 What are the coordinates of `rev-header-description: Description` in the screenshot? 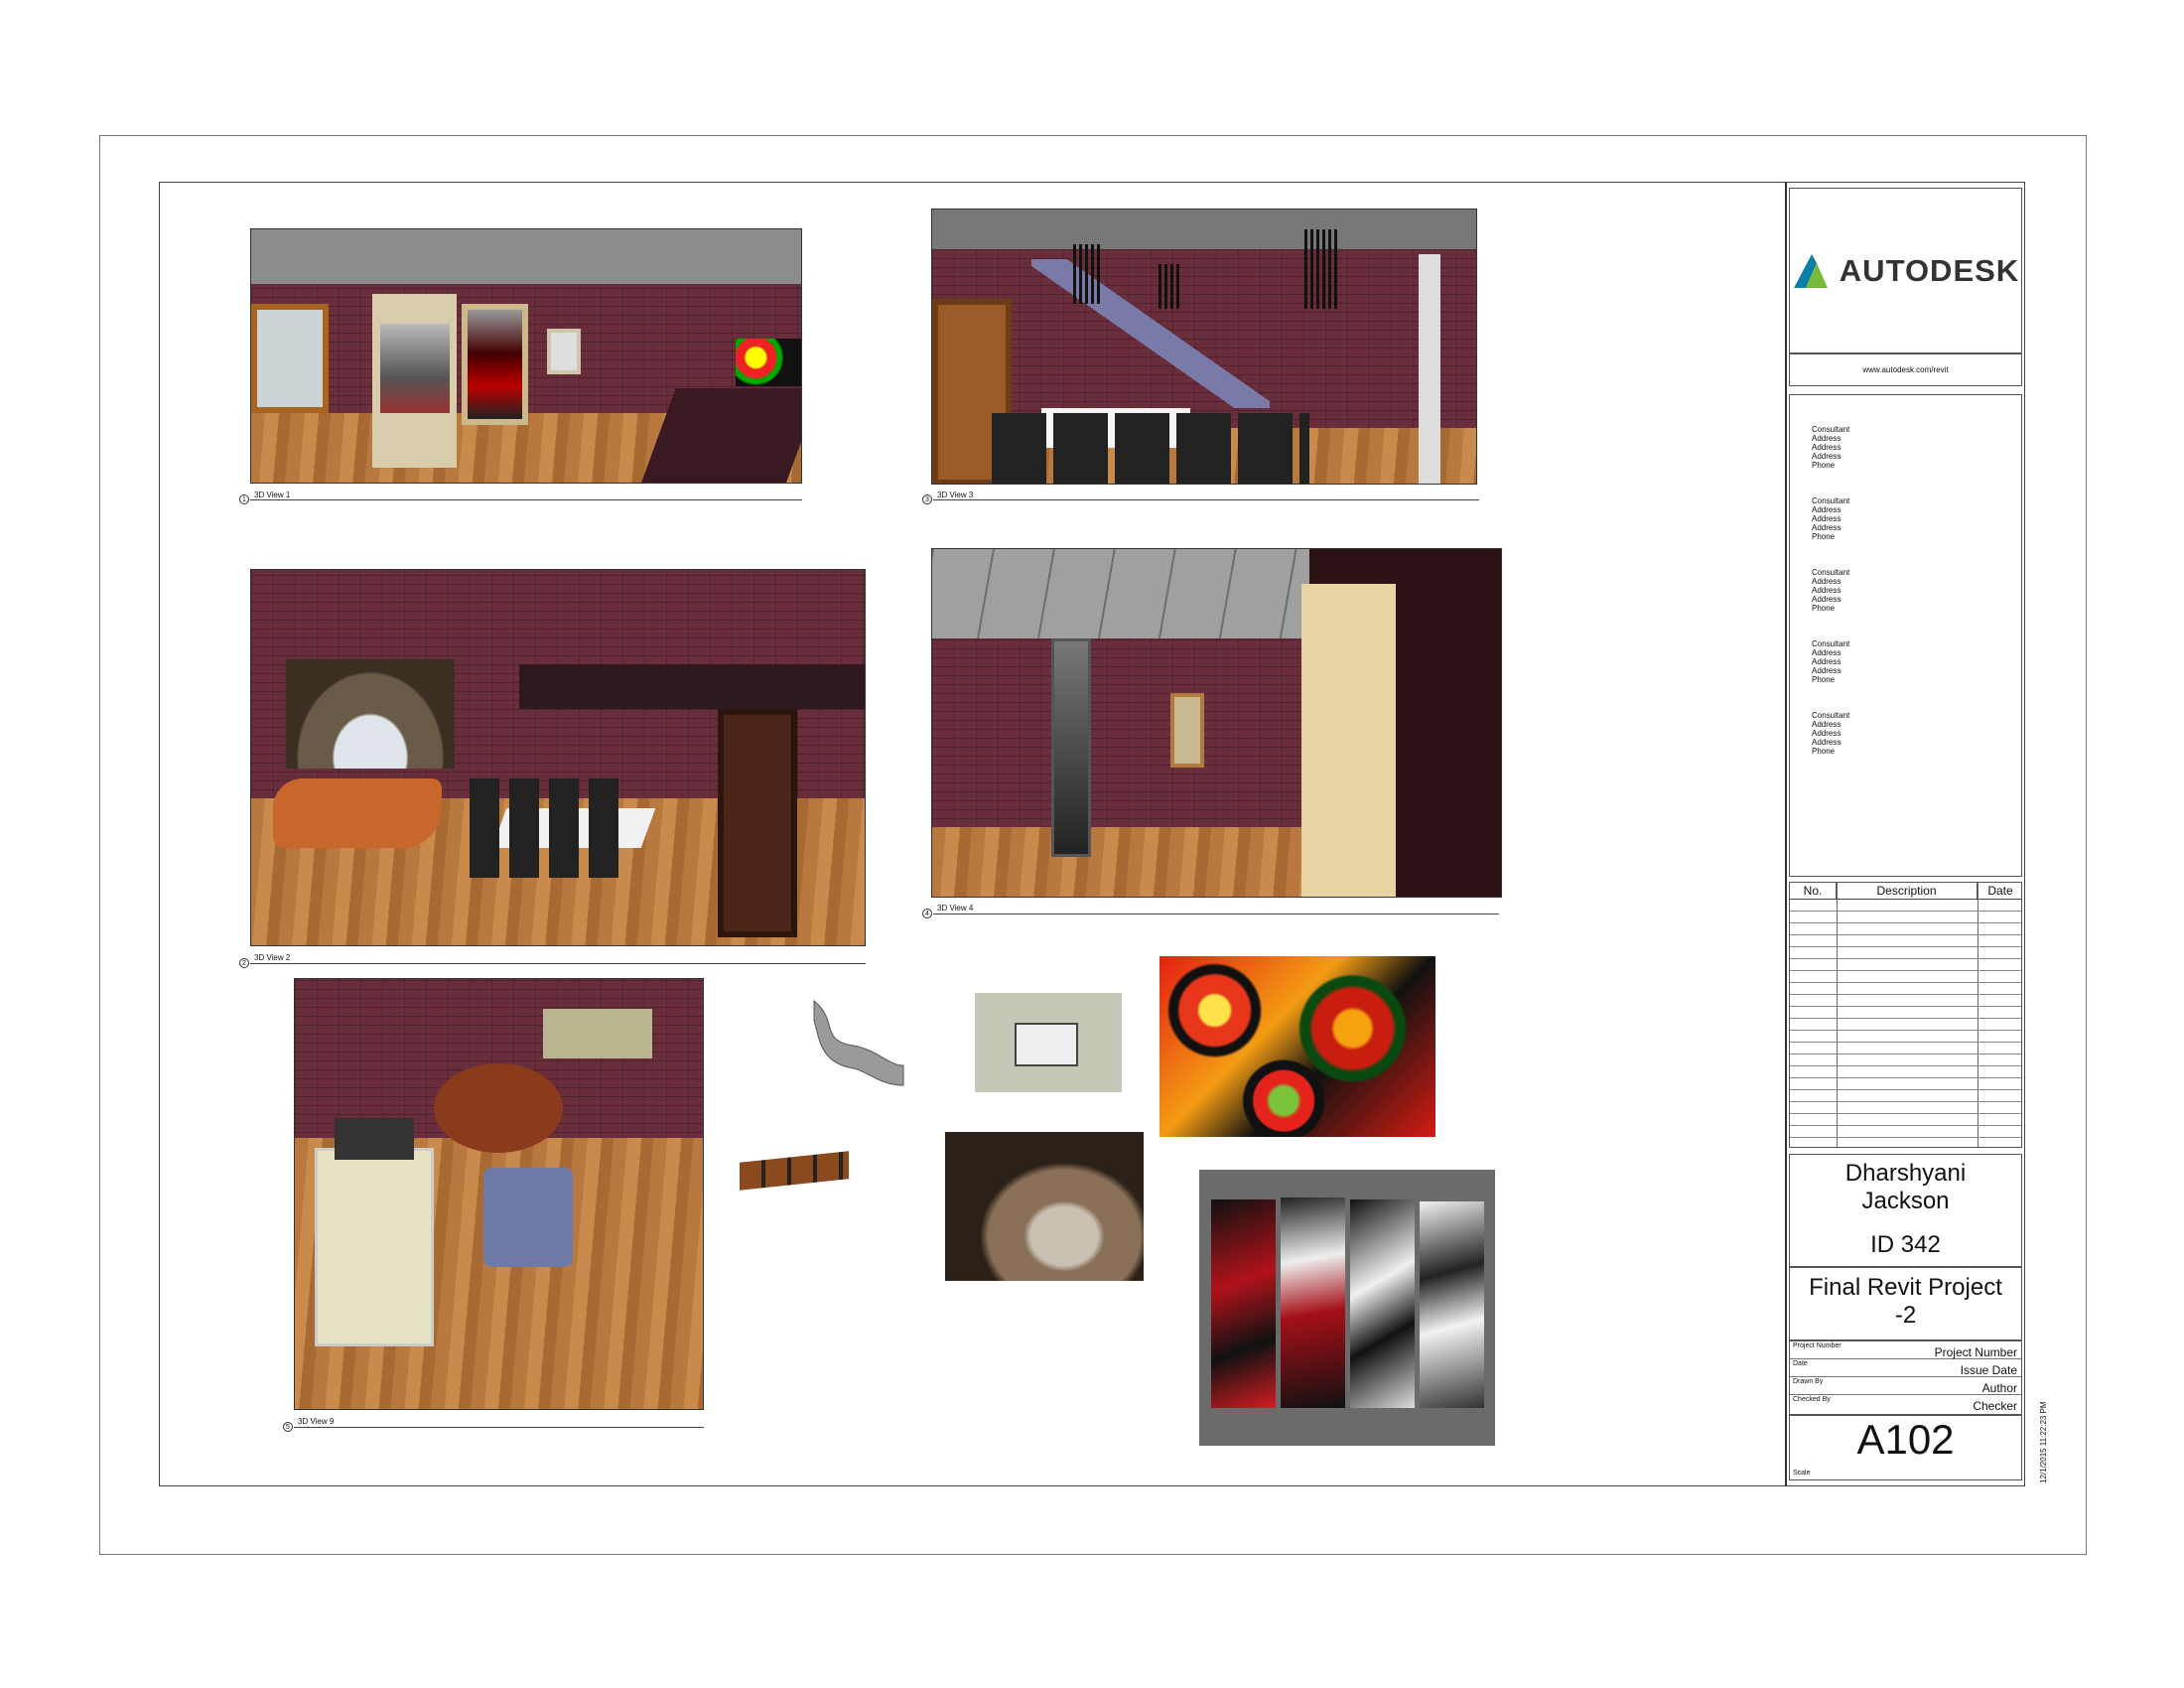 It's located at (1907, 891).